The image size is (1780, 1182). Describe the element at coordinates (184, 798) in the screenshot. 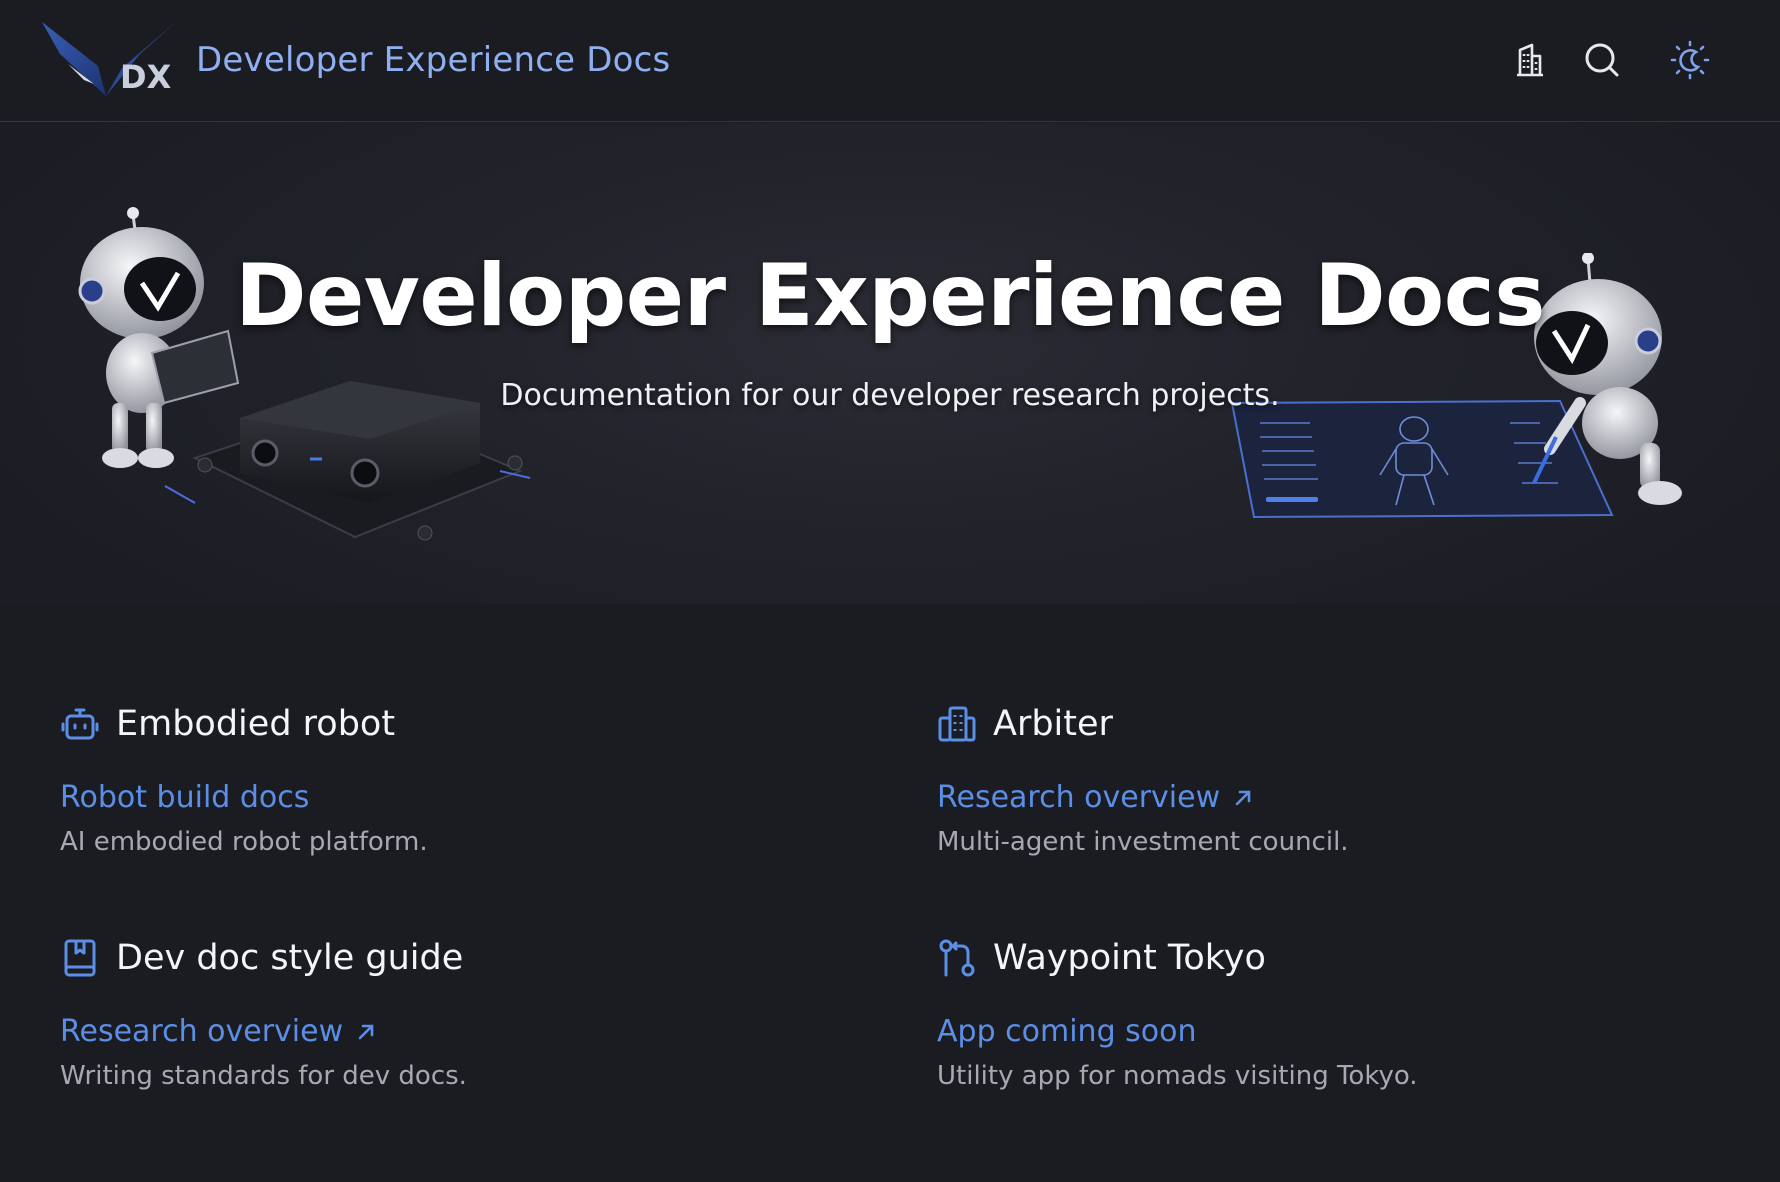

I see `robot-build-docs-link: Robot build docs` at that location.